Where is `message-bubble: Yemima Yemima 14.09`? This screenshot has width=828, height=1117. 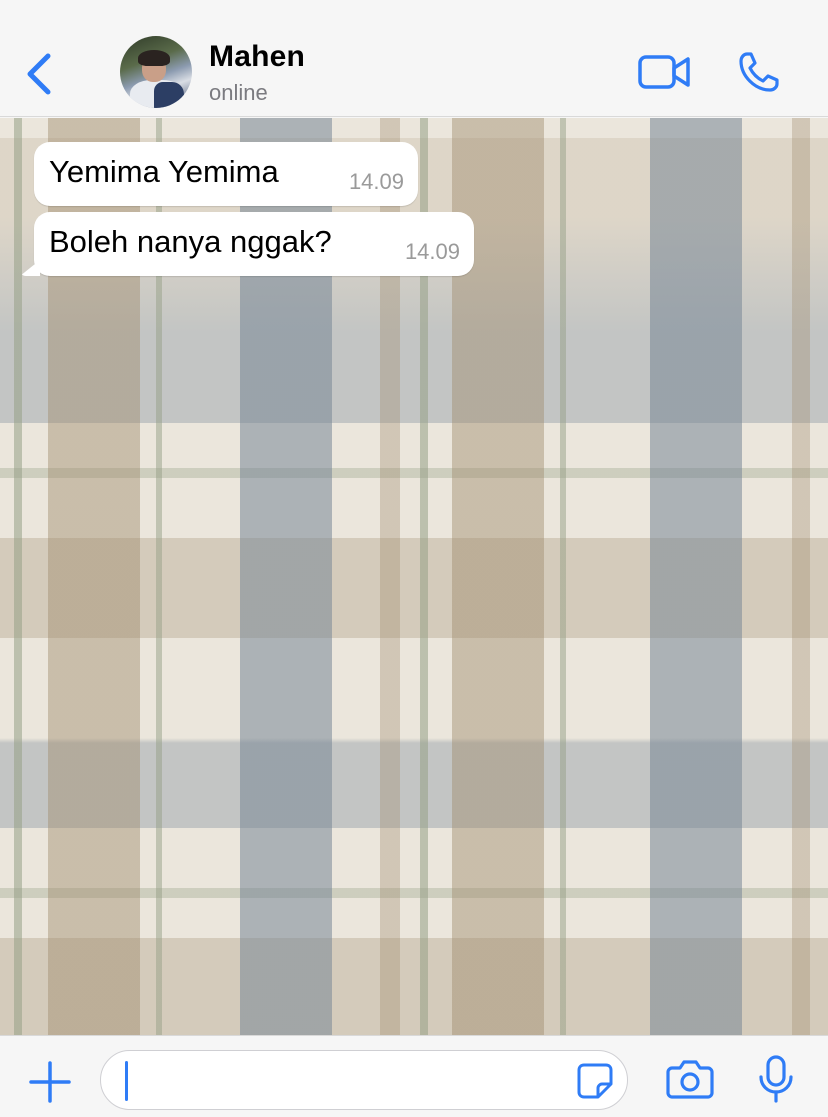 message-bubble: Yemima Yemima 14.09 is located at coordinates (226, 174).